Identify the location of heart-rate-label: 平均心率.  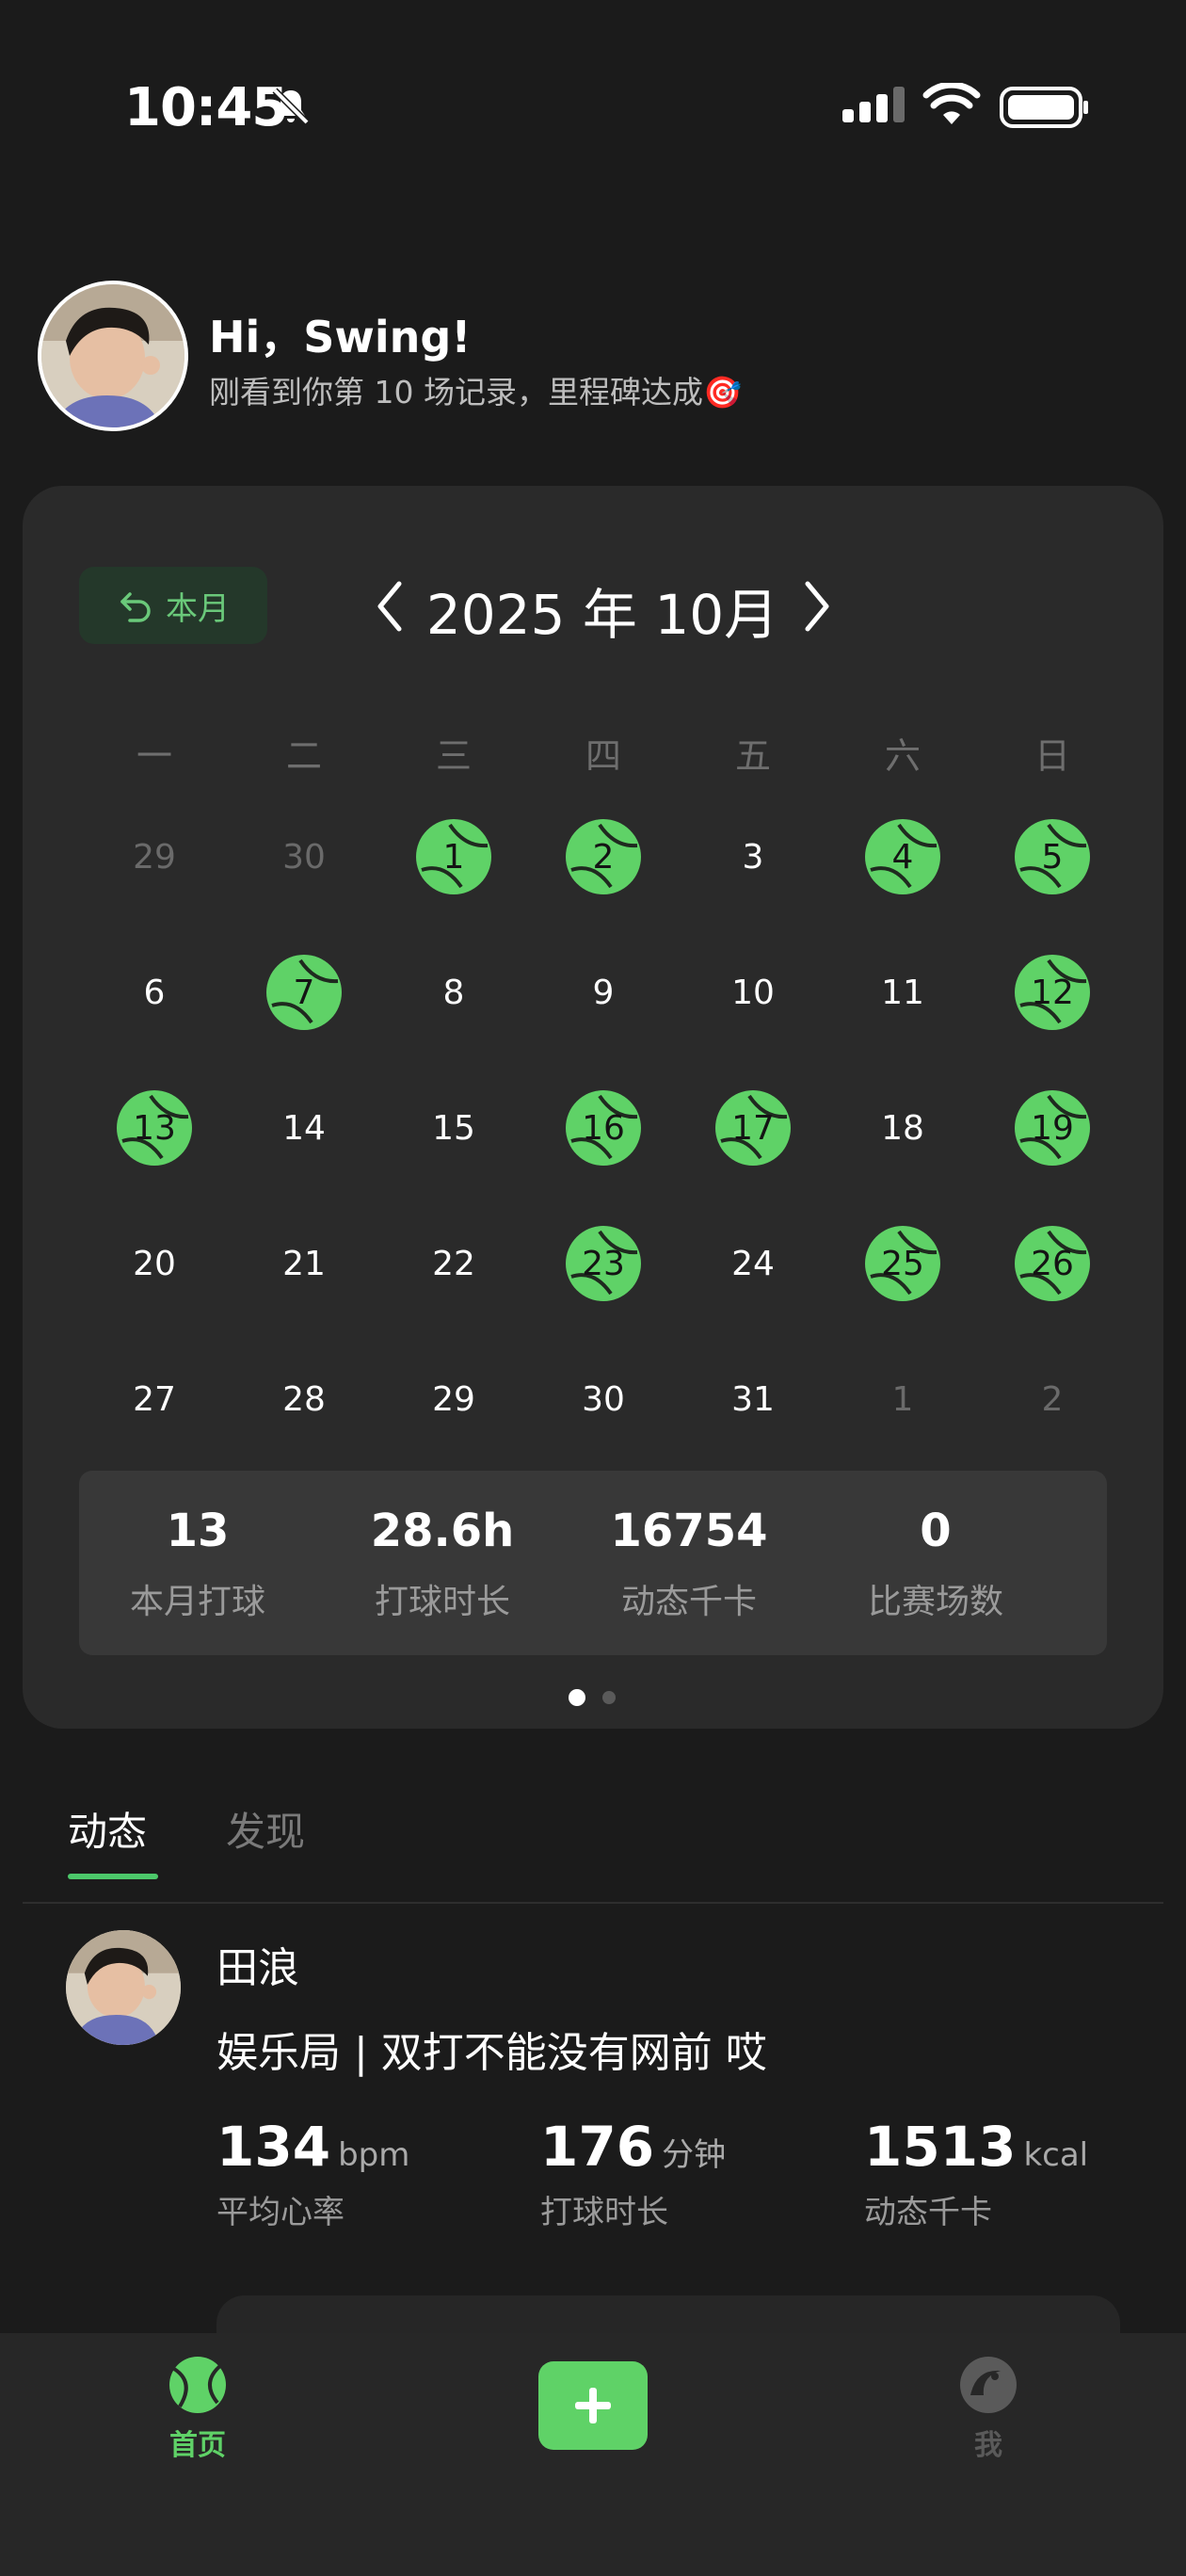
(280, 2212).